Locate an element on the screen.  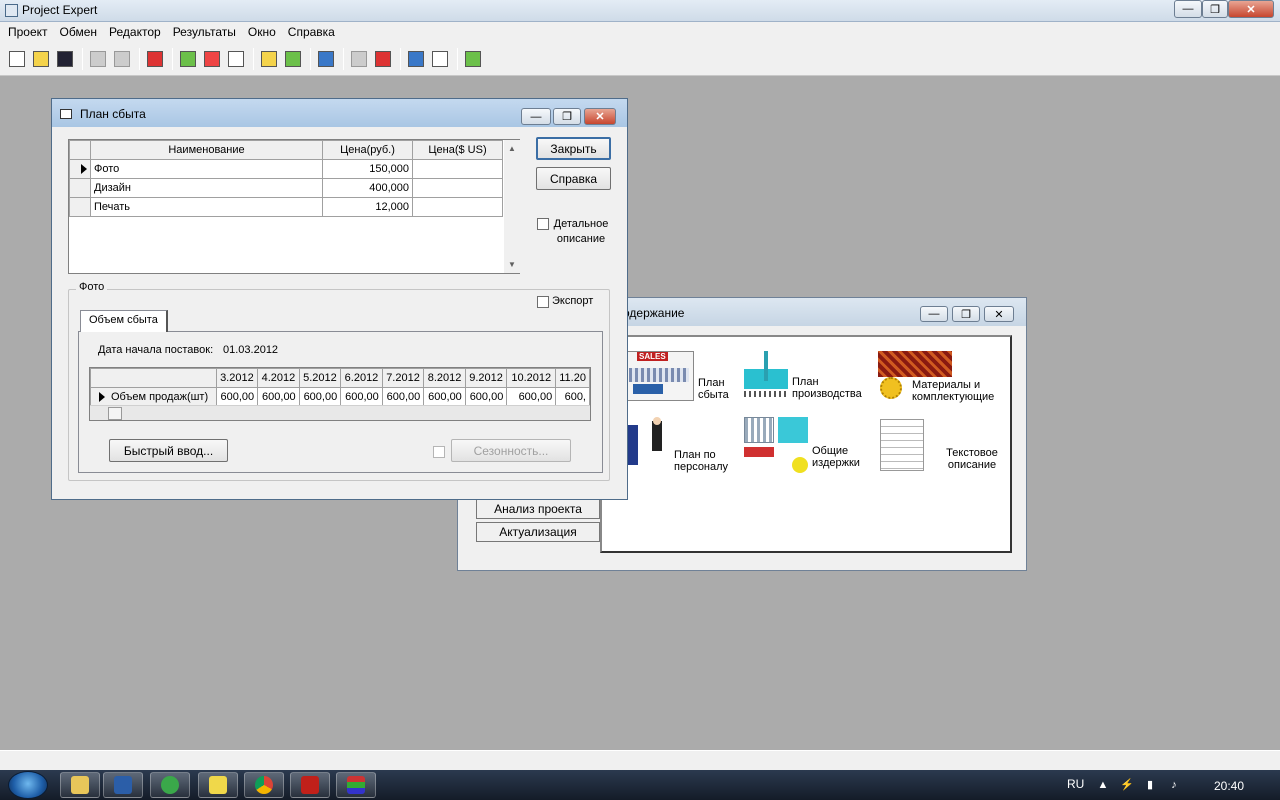
cell-name: Печать is located at coordinates (206, 207).